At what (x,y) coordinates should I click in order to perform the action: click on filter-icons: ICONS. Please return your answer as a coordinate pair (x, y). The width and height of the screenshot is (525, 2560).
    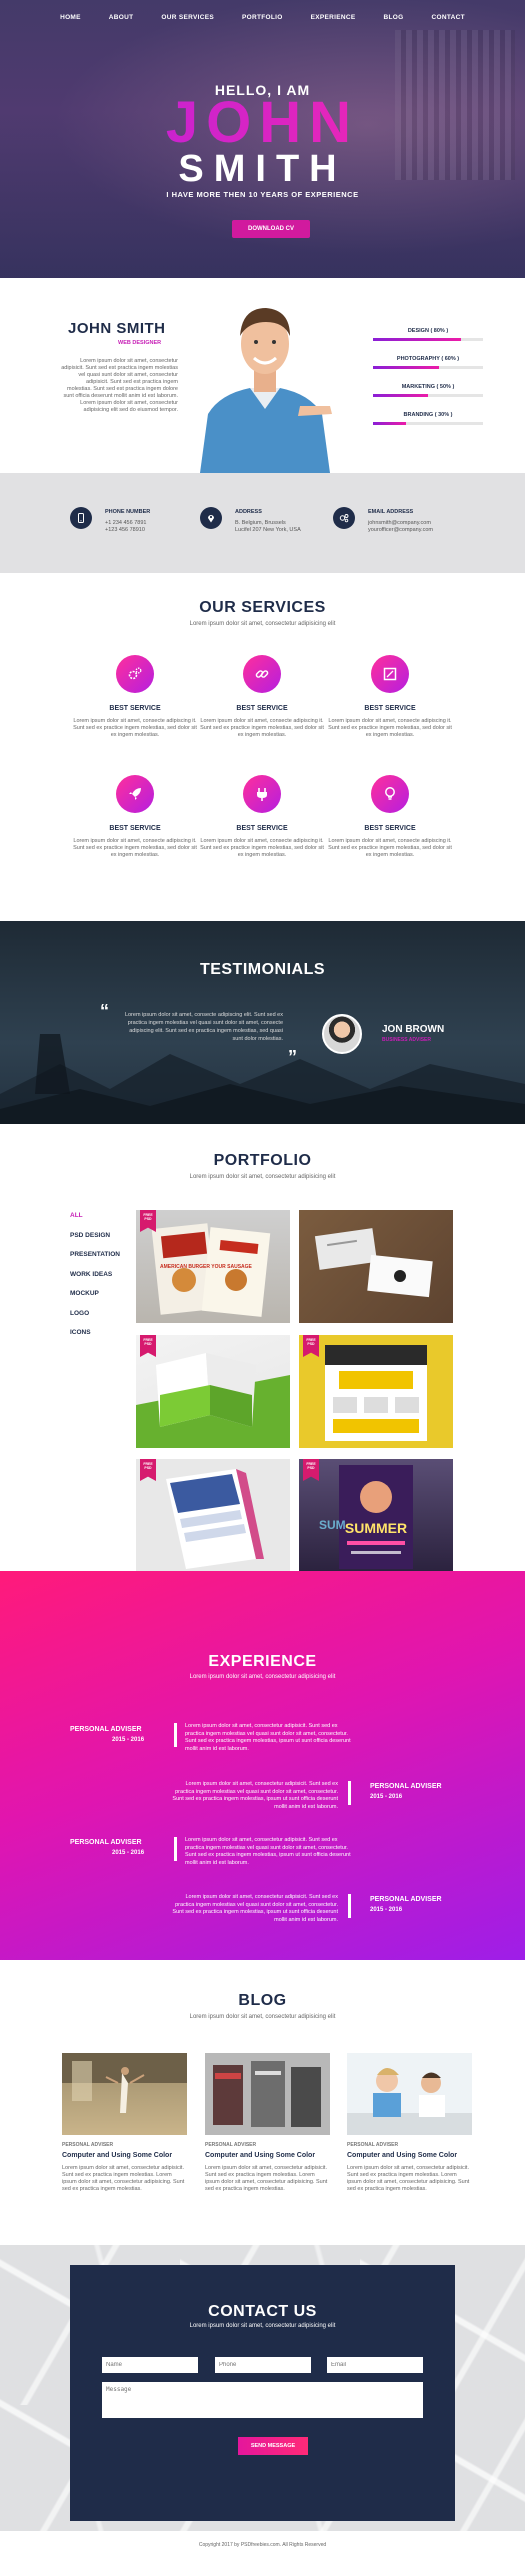
    Looking at the image, I should click on (95, 1339).